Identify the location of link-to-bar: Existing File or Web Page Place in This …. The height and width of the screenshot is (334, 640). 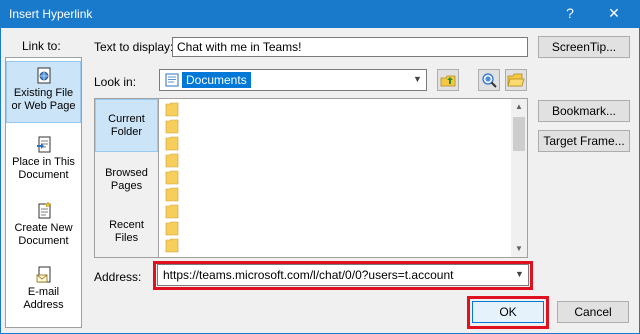
(43, 192).